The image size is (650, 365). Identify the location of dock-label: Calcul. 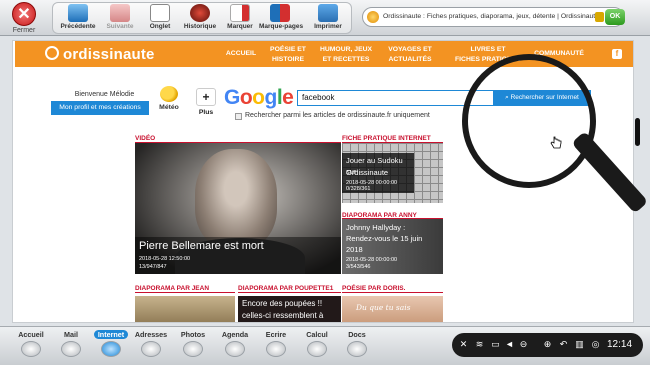
(317, 334).